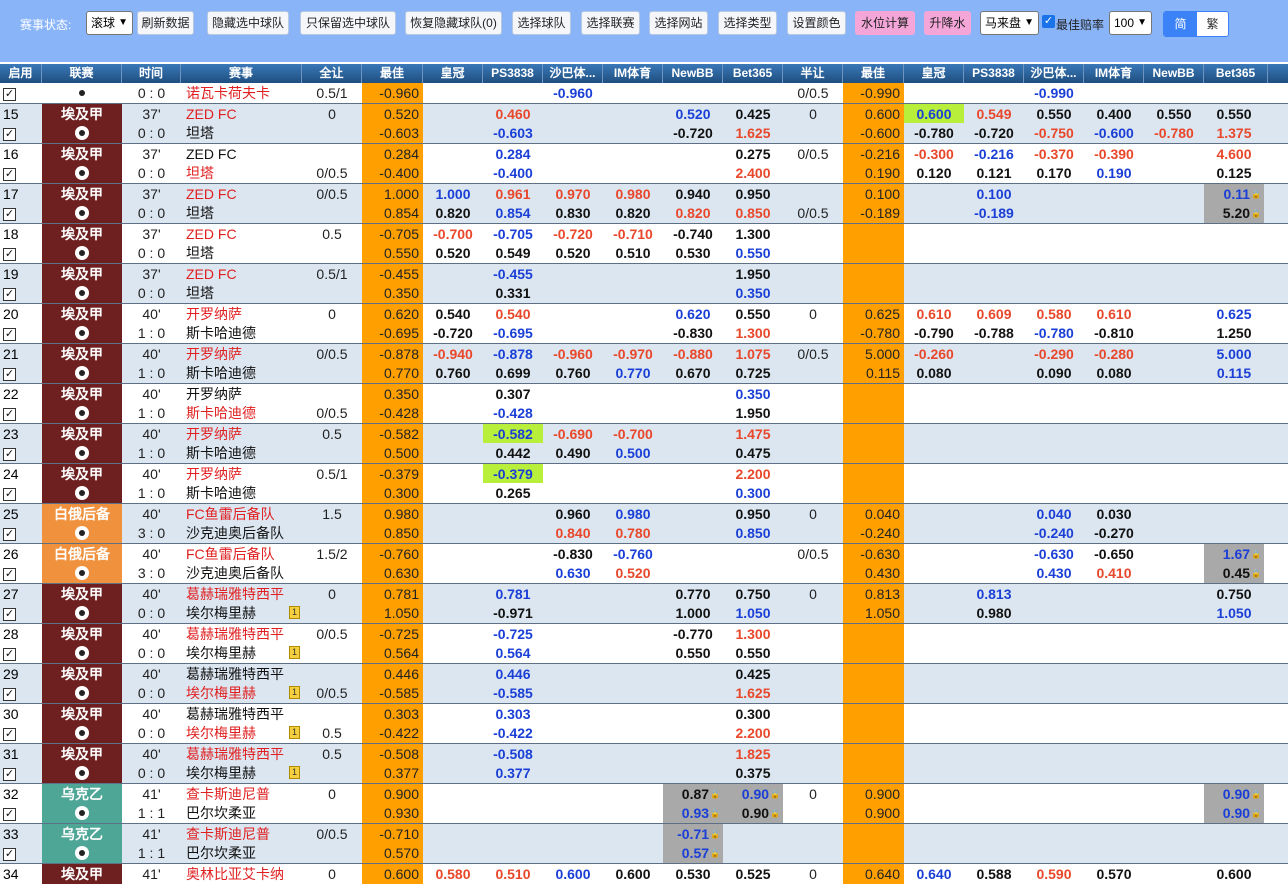 This screenshot has width=1288, height=884. What do you see at coordinates (513, 173) in the screenshot?
I see `odds-ps3838: -0.400` at bounding box center [513, 173].